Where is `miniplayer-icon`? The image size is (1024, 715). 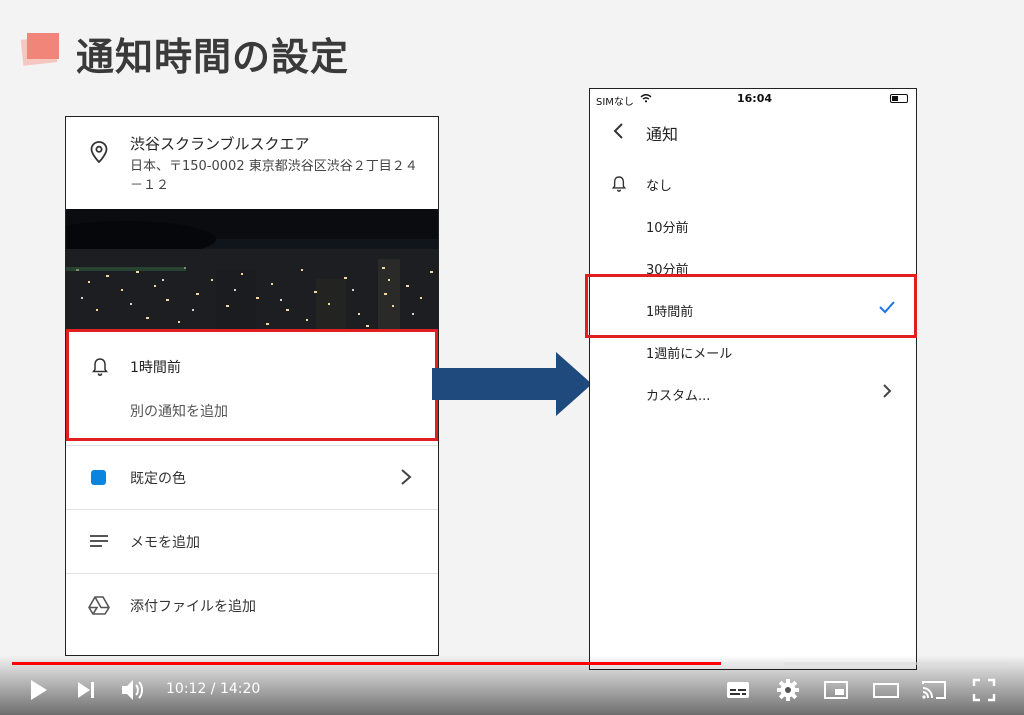
miniplayer-icon is located at coordinates (836, 690).